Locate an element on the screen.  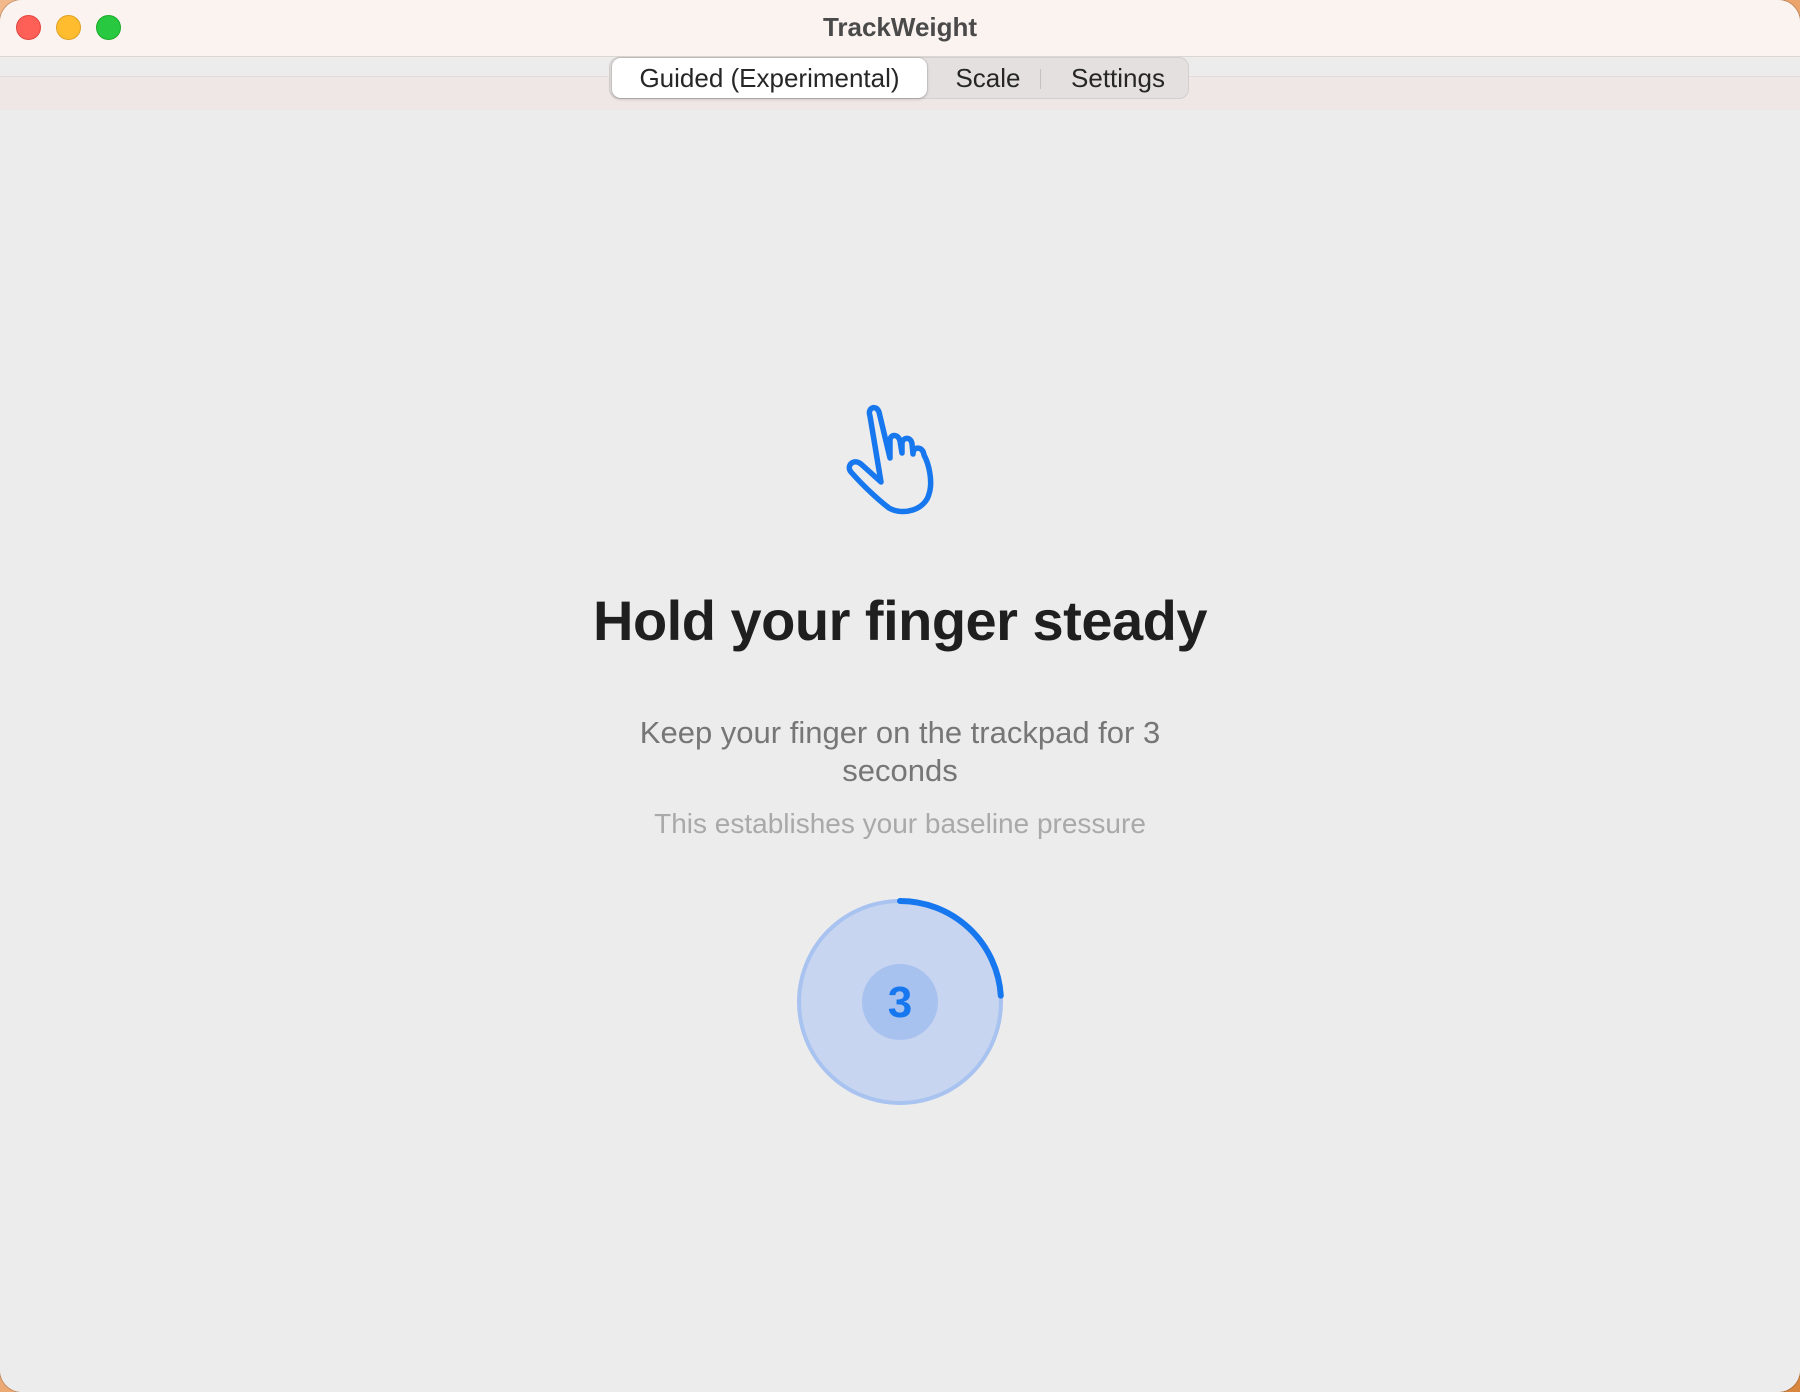
tab-segmented-control: Guided (Experimental) Scale Settings is located at coordinates (899, 78).